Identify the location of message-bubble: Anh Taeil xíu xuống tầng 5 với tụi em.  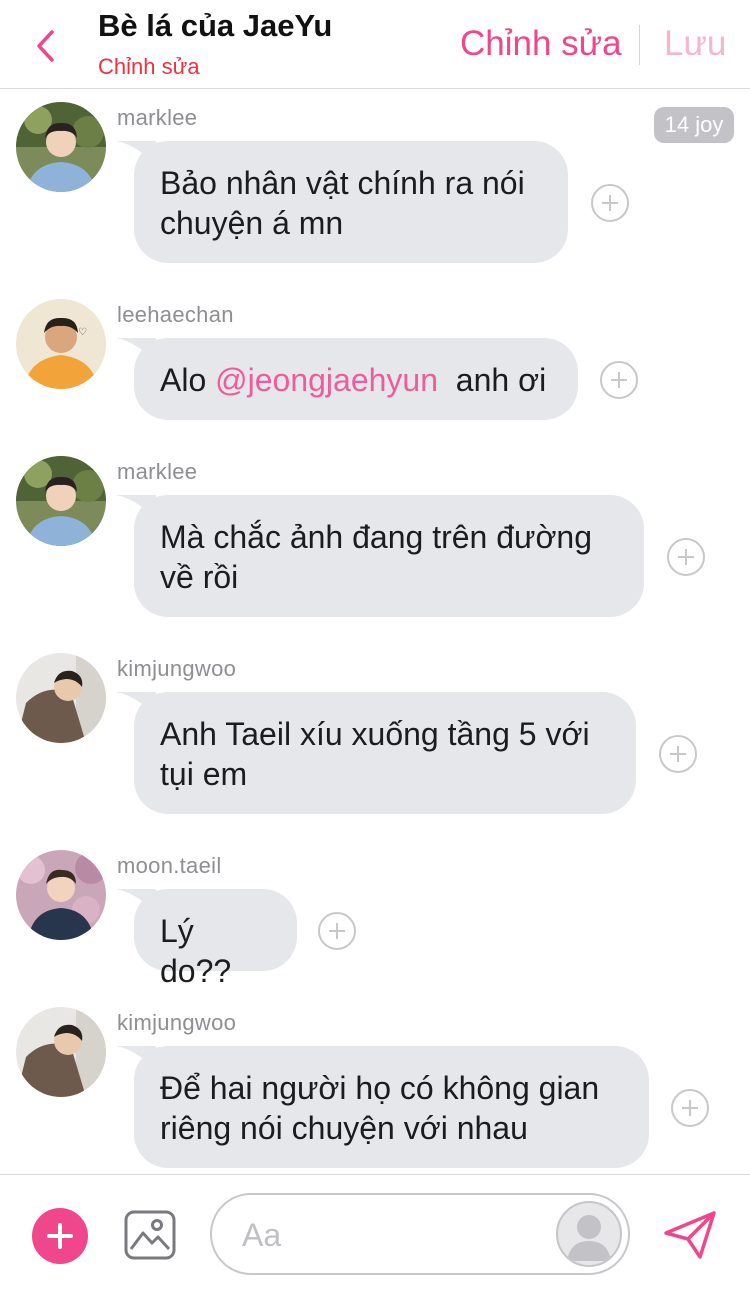
(376, 753).